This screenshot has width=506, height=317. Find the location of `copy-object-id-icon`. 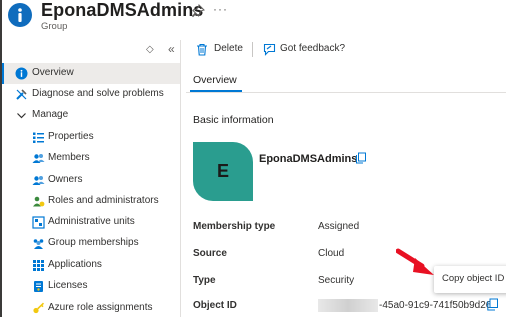

copy-object-id-icon is located at coordinates (492, 304).